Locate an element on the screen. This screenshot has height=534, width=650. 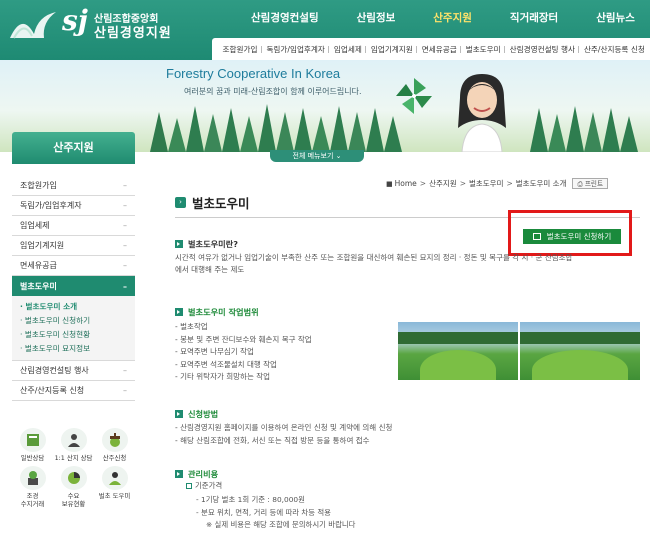
subnav-machinery: 임업기계지원 is located at coordinates (391, 49).